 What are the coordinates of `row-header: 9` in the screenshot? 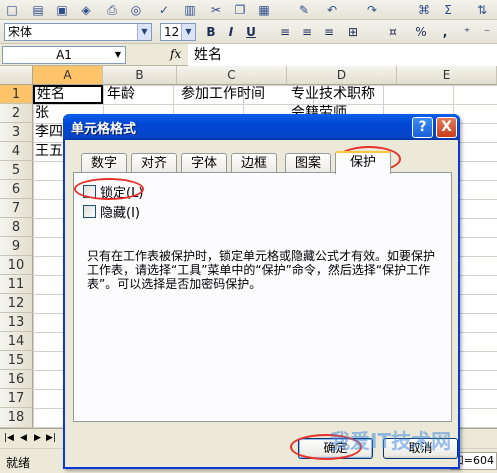 It's located at (16, 246).